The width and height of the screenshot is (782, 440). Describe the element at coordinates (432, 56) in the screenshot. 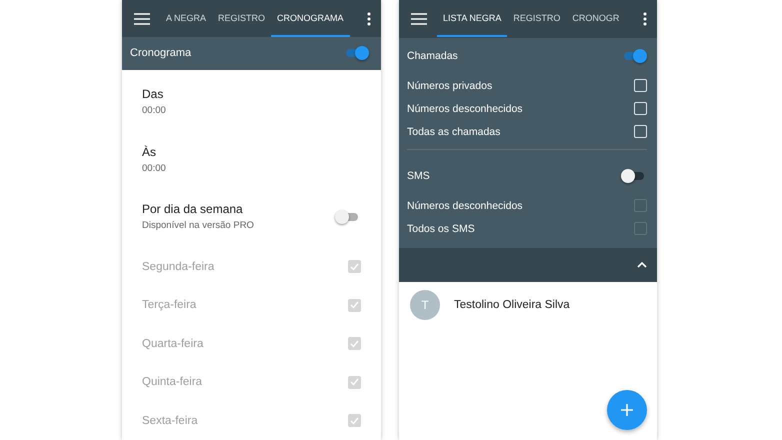

I see `group-title: Chamadas` at that location.